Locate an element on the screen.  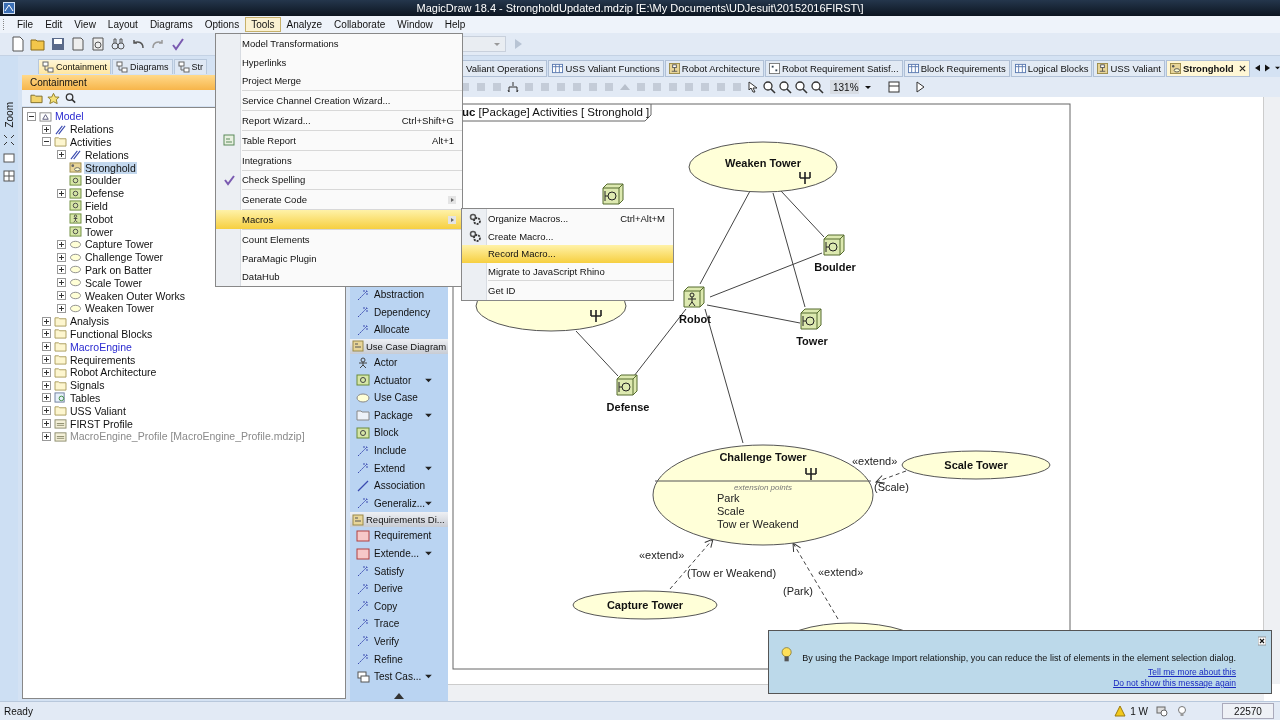
element-name: Robot is located at coordinates (695, 319).